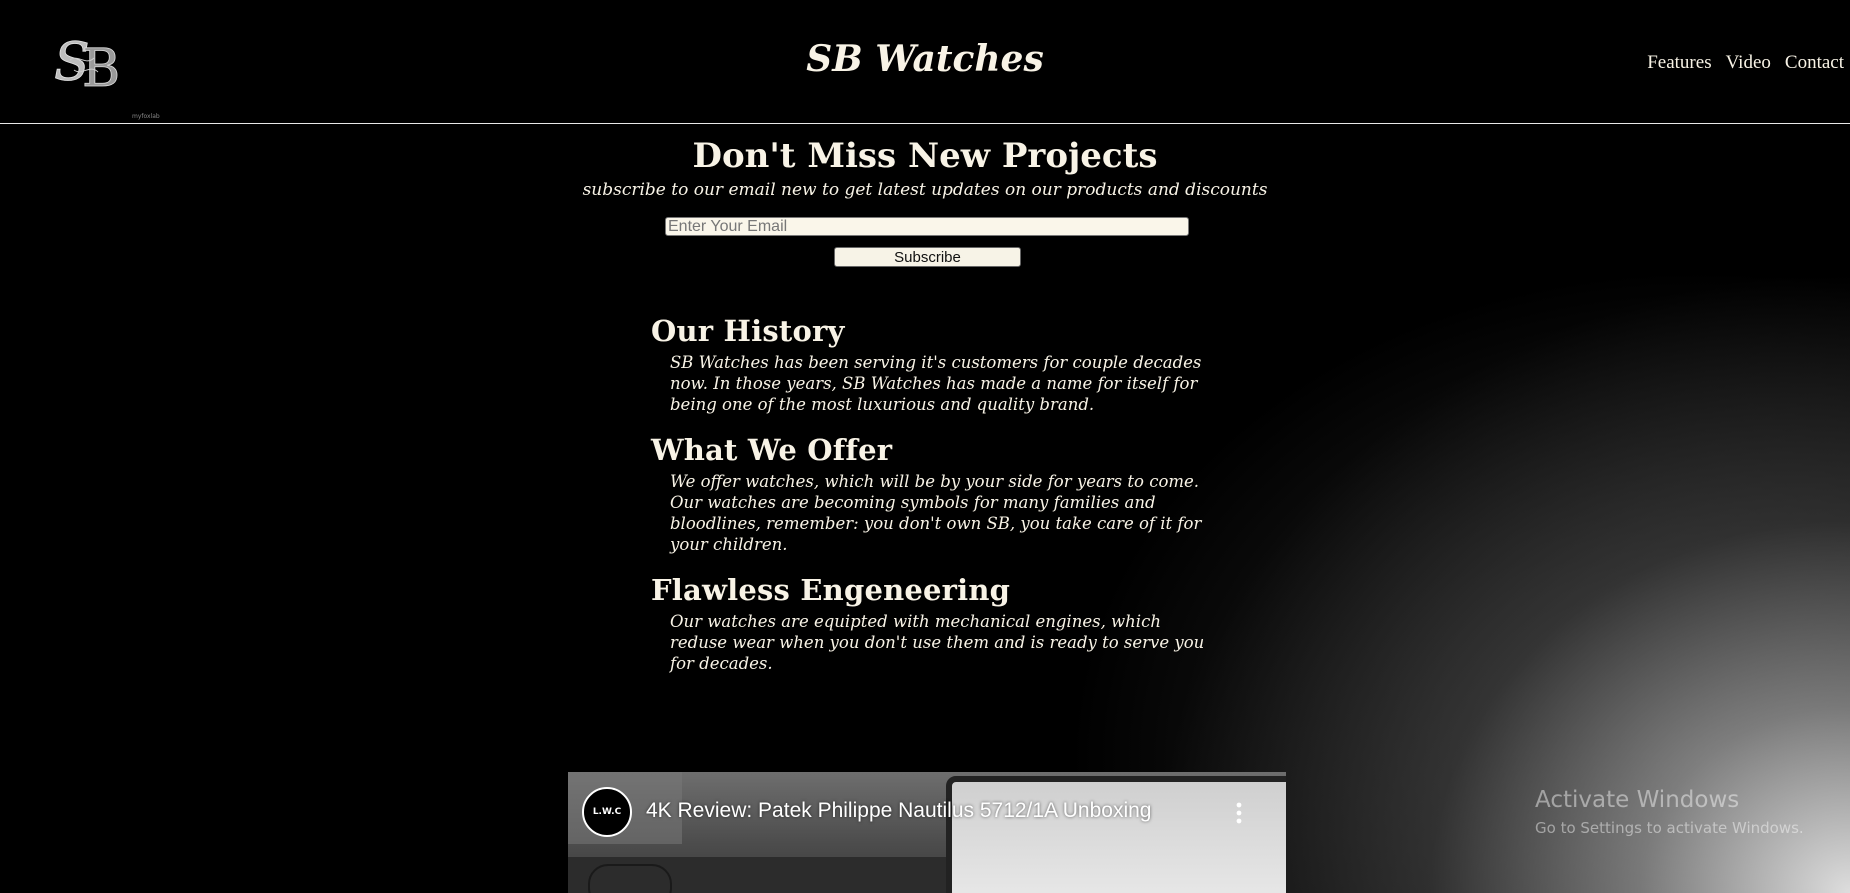 The height and width of the screenshot is (893, 1850). What do you see at coordinates (1814, 63) in the screenshot?
I see `nav-link-contact: Contact` at bounding box center [1814, 63].